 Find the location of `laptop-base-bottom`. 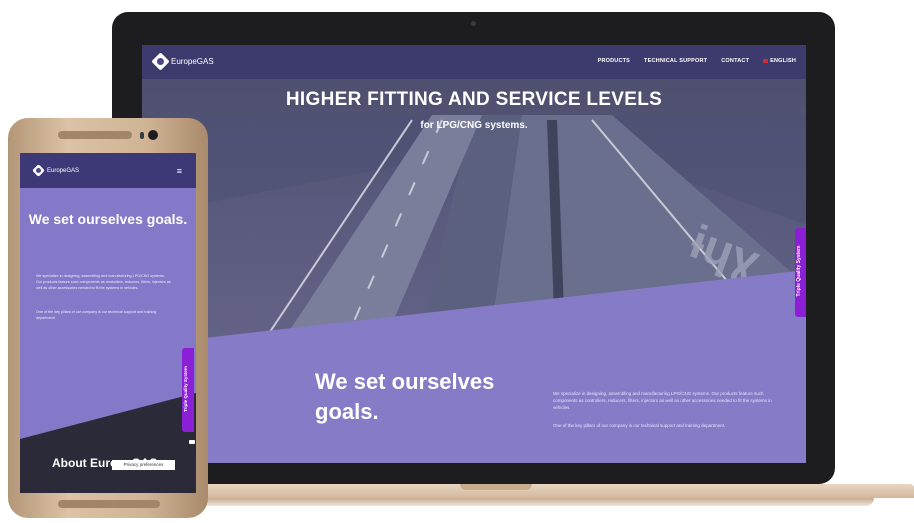

laptop-base-bottom is located at coordinates (496, 502).